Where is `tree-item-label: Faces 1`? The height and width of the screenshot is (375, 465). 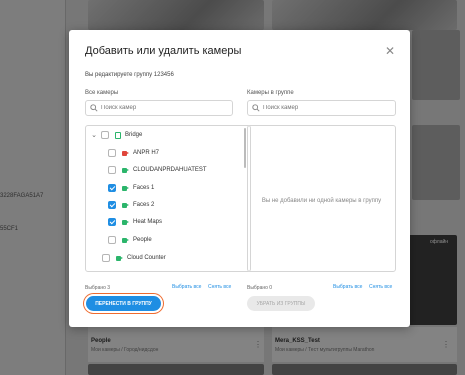 tree-item-label: Faces 1 is located at coordinates (144, 188).